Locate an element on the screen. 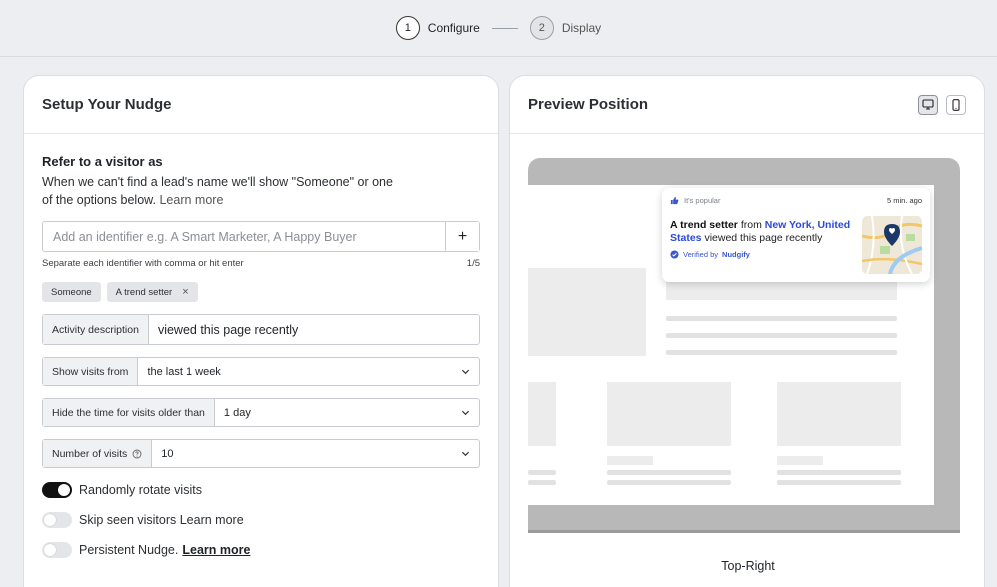  step-configure: 1 Configure is located at coordinates (437, 28).